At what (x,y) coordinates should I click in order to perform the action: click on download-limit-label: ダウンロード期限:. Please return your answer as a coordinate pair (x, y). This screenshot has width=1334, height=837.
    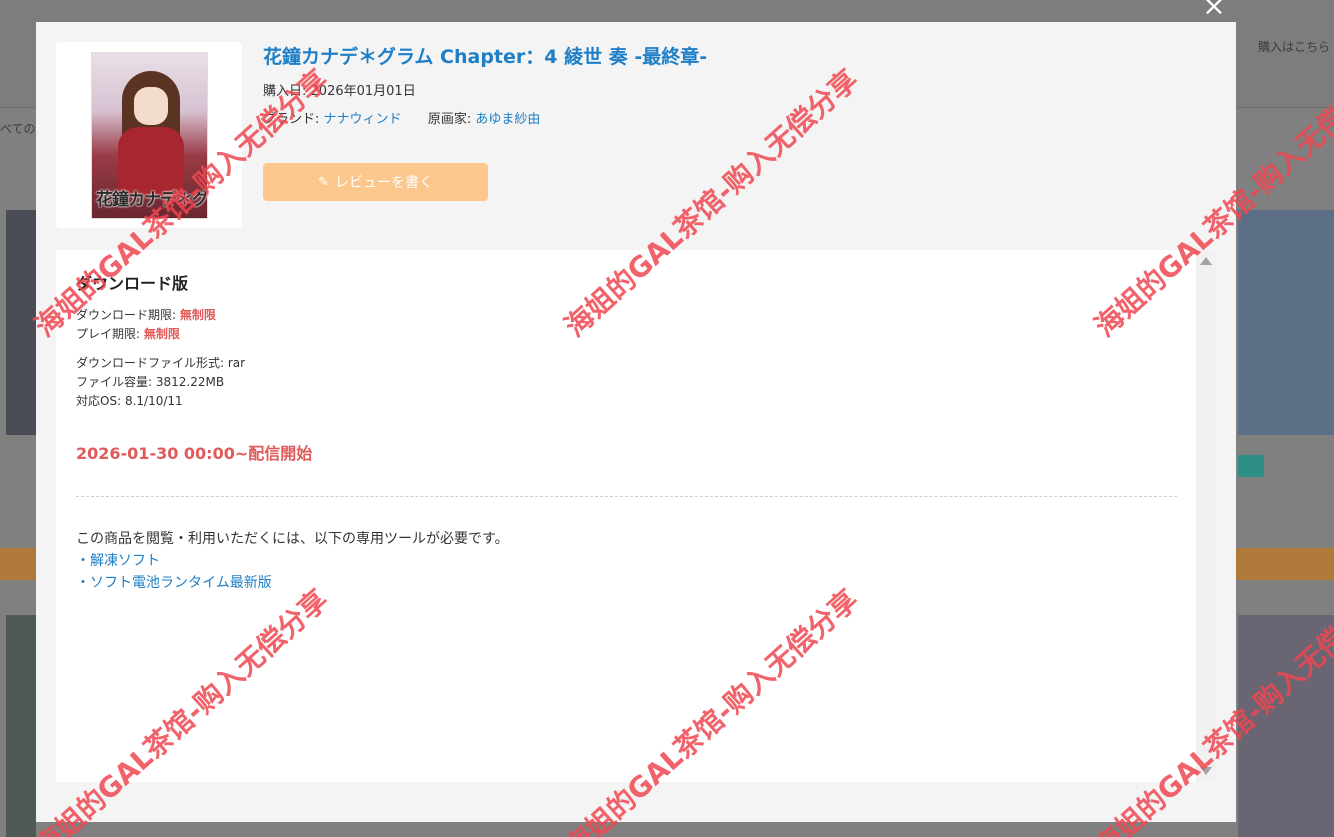
    Looking at the image, I should click on (126, 315).